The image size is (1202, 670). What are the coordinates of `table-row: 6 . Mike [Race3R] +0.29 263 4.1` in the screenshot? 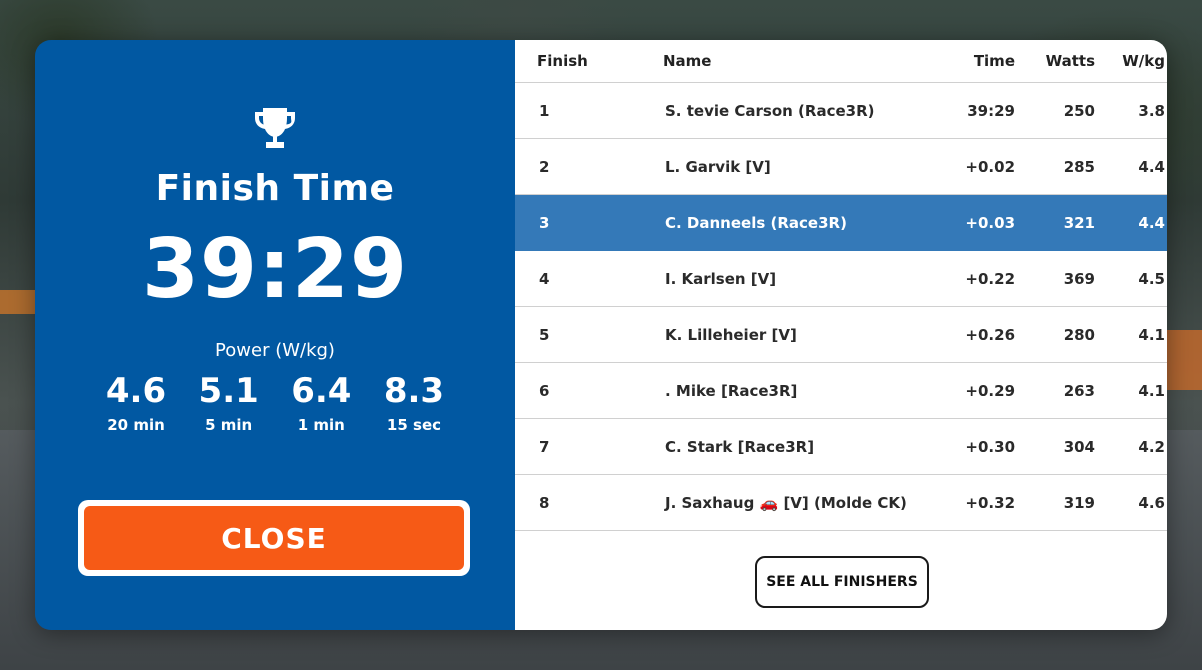 It's located at (841, 390).